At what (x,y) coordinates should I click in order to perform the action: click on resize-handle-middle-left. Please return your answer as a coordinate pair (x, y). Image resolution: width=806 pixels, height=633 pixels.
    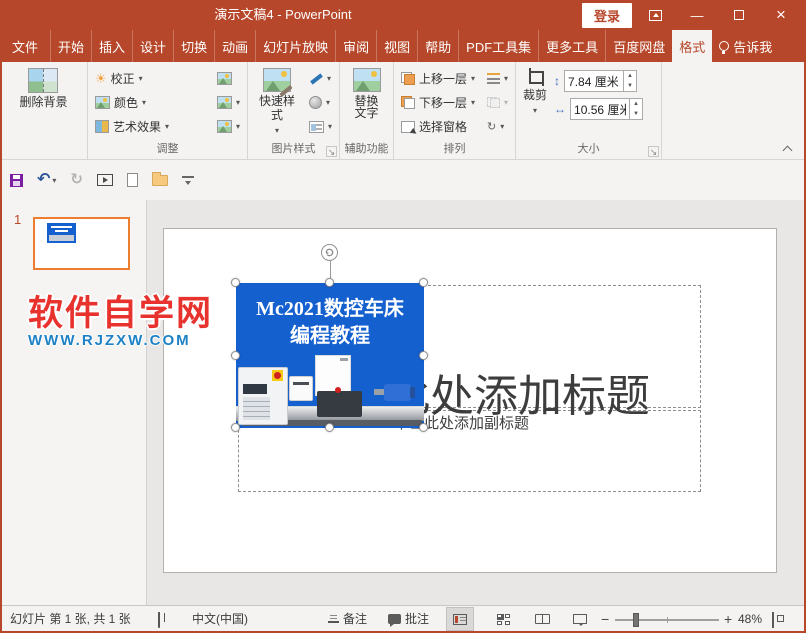
    Looking at the image, I should click on (235, 355).